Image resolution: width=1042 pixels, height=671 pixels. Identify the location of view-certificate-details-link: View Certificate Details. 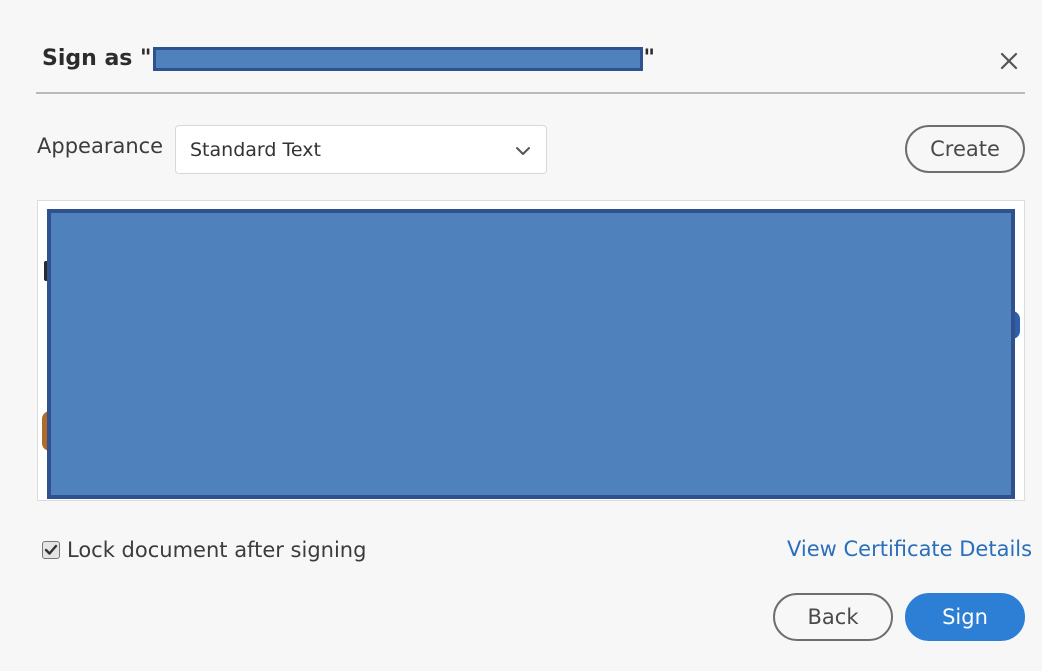
(909, 549).